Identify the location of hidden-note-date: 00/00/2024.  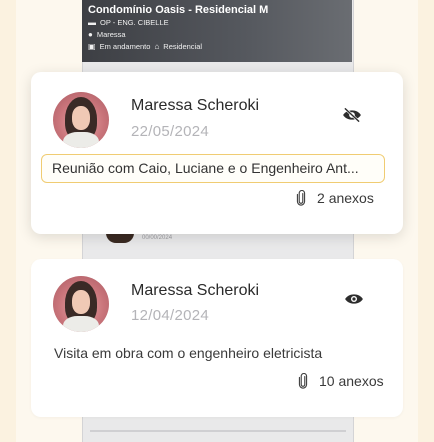
(157, 238).